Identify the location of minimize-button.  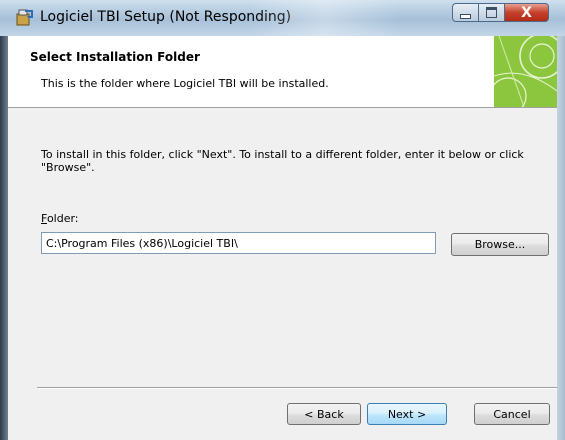
(465, 12).